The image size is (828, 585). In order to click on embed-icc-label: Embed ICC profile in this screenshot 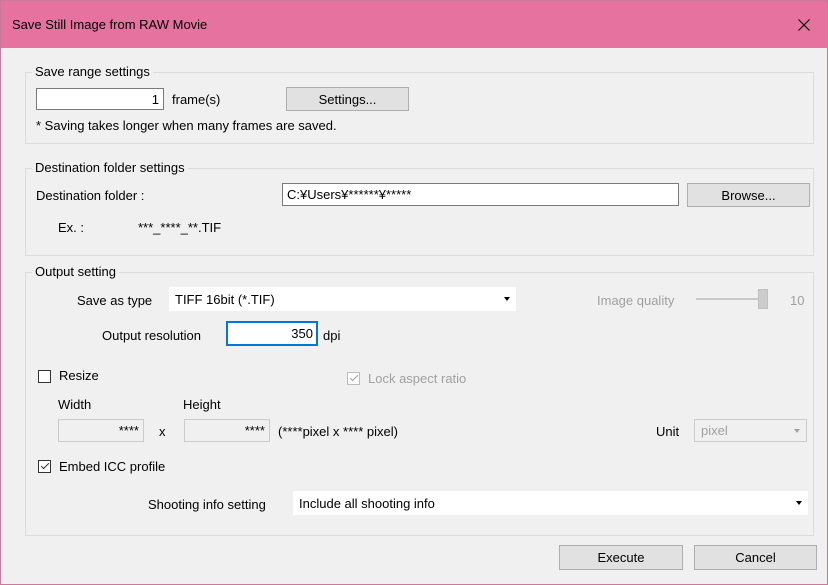, I will do `click(112, 466)`.